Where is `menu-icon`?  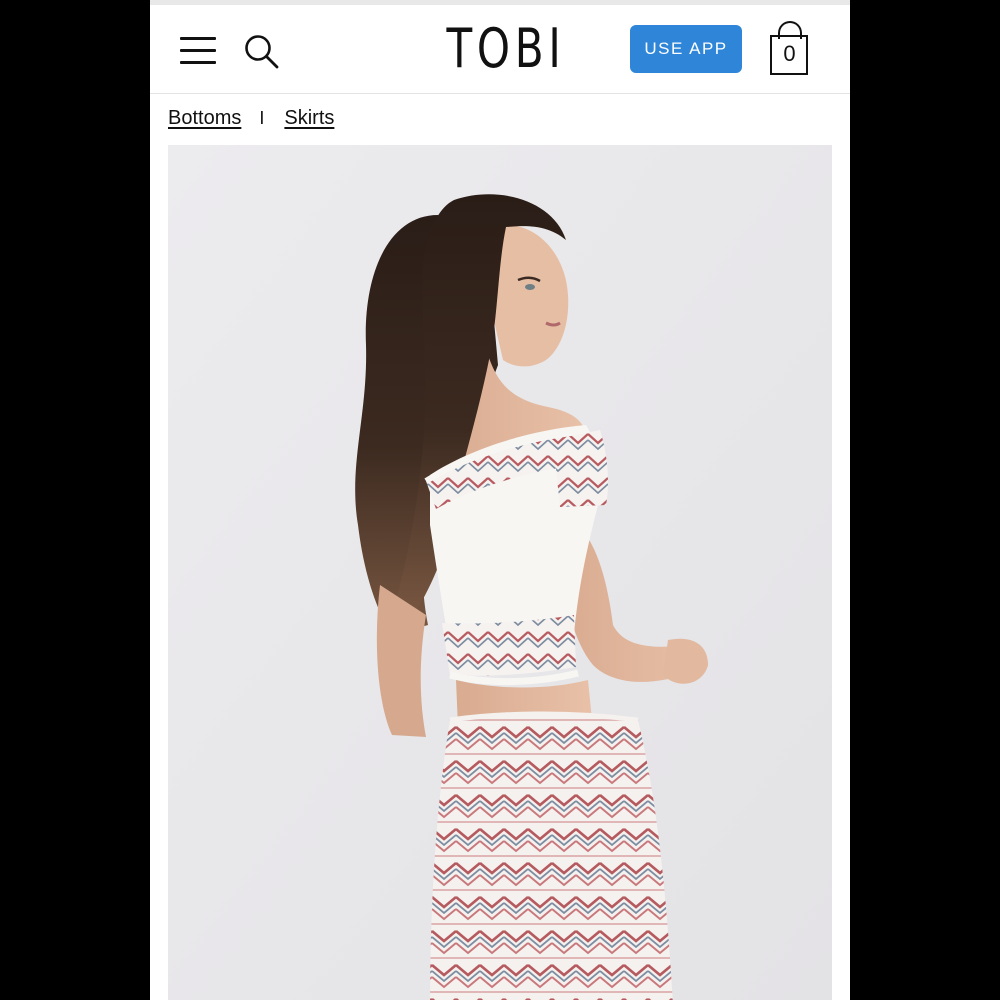
menu-icon is located at coordinates (198, 51).